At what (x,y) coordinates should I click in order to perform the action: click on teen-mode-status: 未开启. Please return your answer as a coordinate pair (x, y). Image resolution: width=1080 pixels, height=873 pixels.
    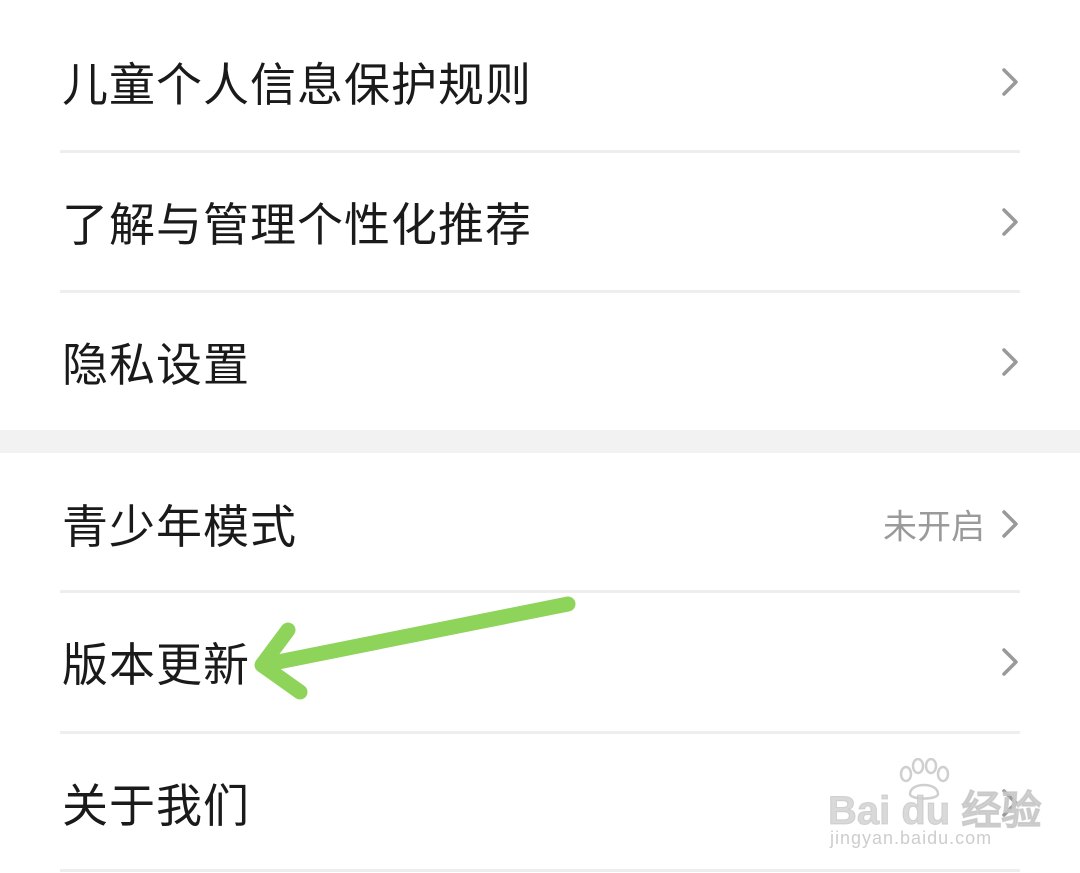
    Looking at the image, I should click on (934, 527).